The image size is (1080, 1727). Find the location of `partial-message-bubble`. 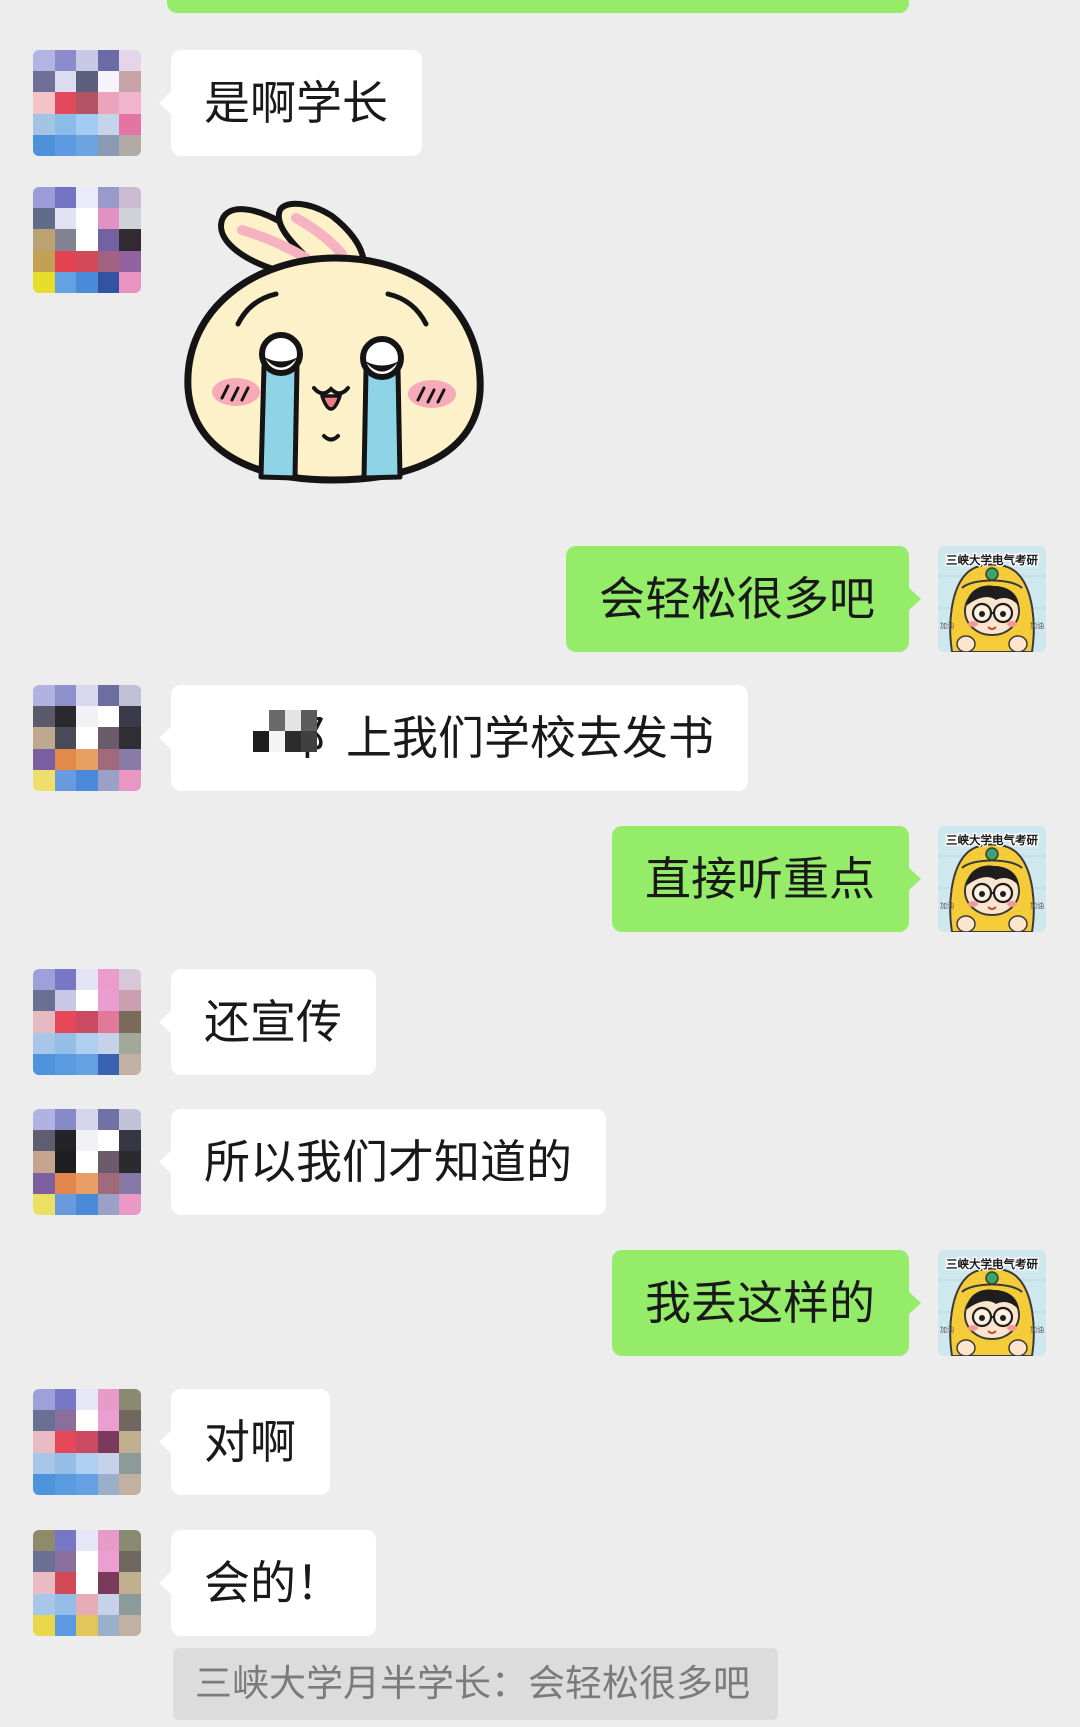

partial-message-bubble is located at coordinates (538, 6).